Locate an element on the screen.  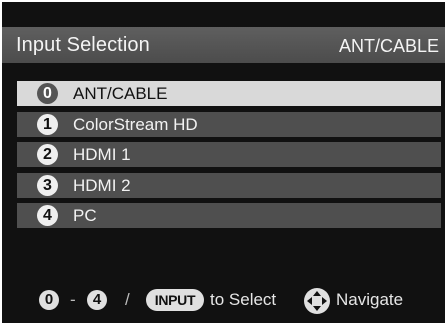
input-item-hdmi-2: 3 HDMI 2 is located at coordinates (229, 185).